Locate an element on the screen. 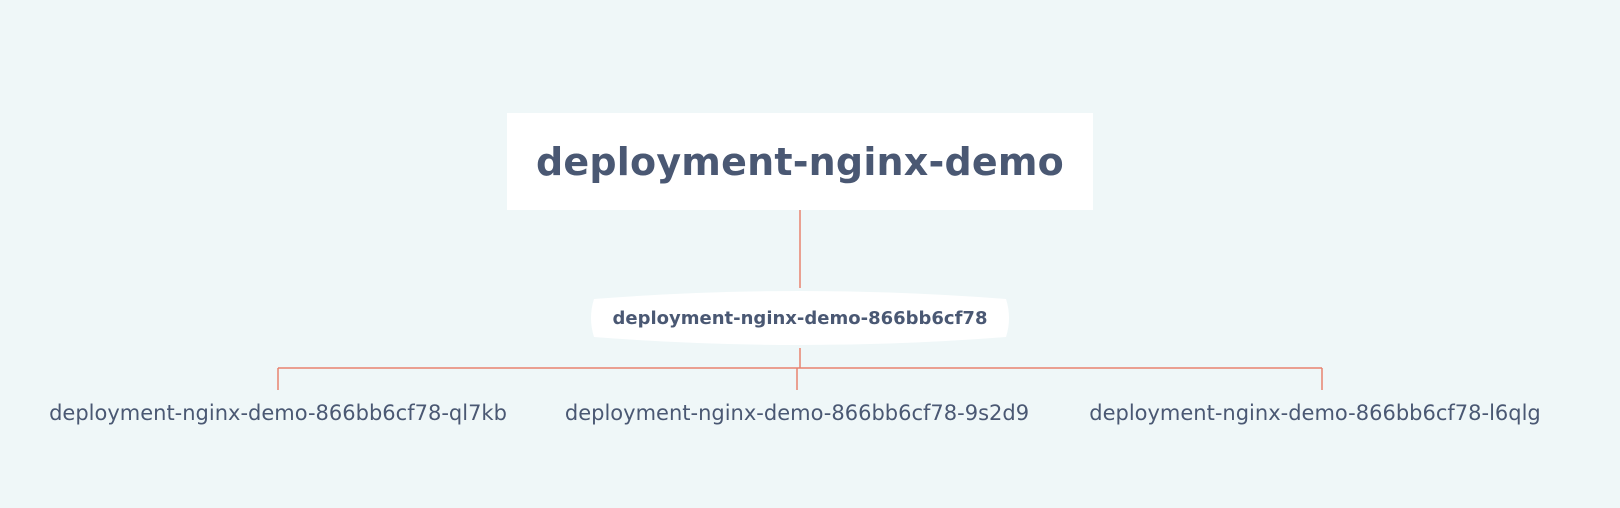 Image resolution: width=1620 pixels, height=508 pixels. pod-node-3: deployment-nginx-demo-866bb6cf78-l6qlg is located at coordinates (1315, 413).